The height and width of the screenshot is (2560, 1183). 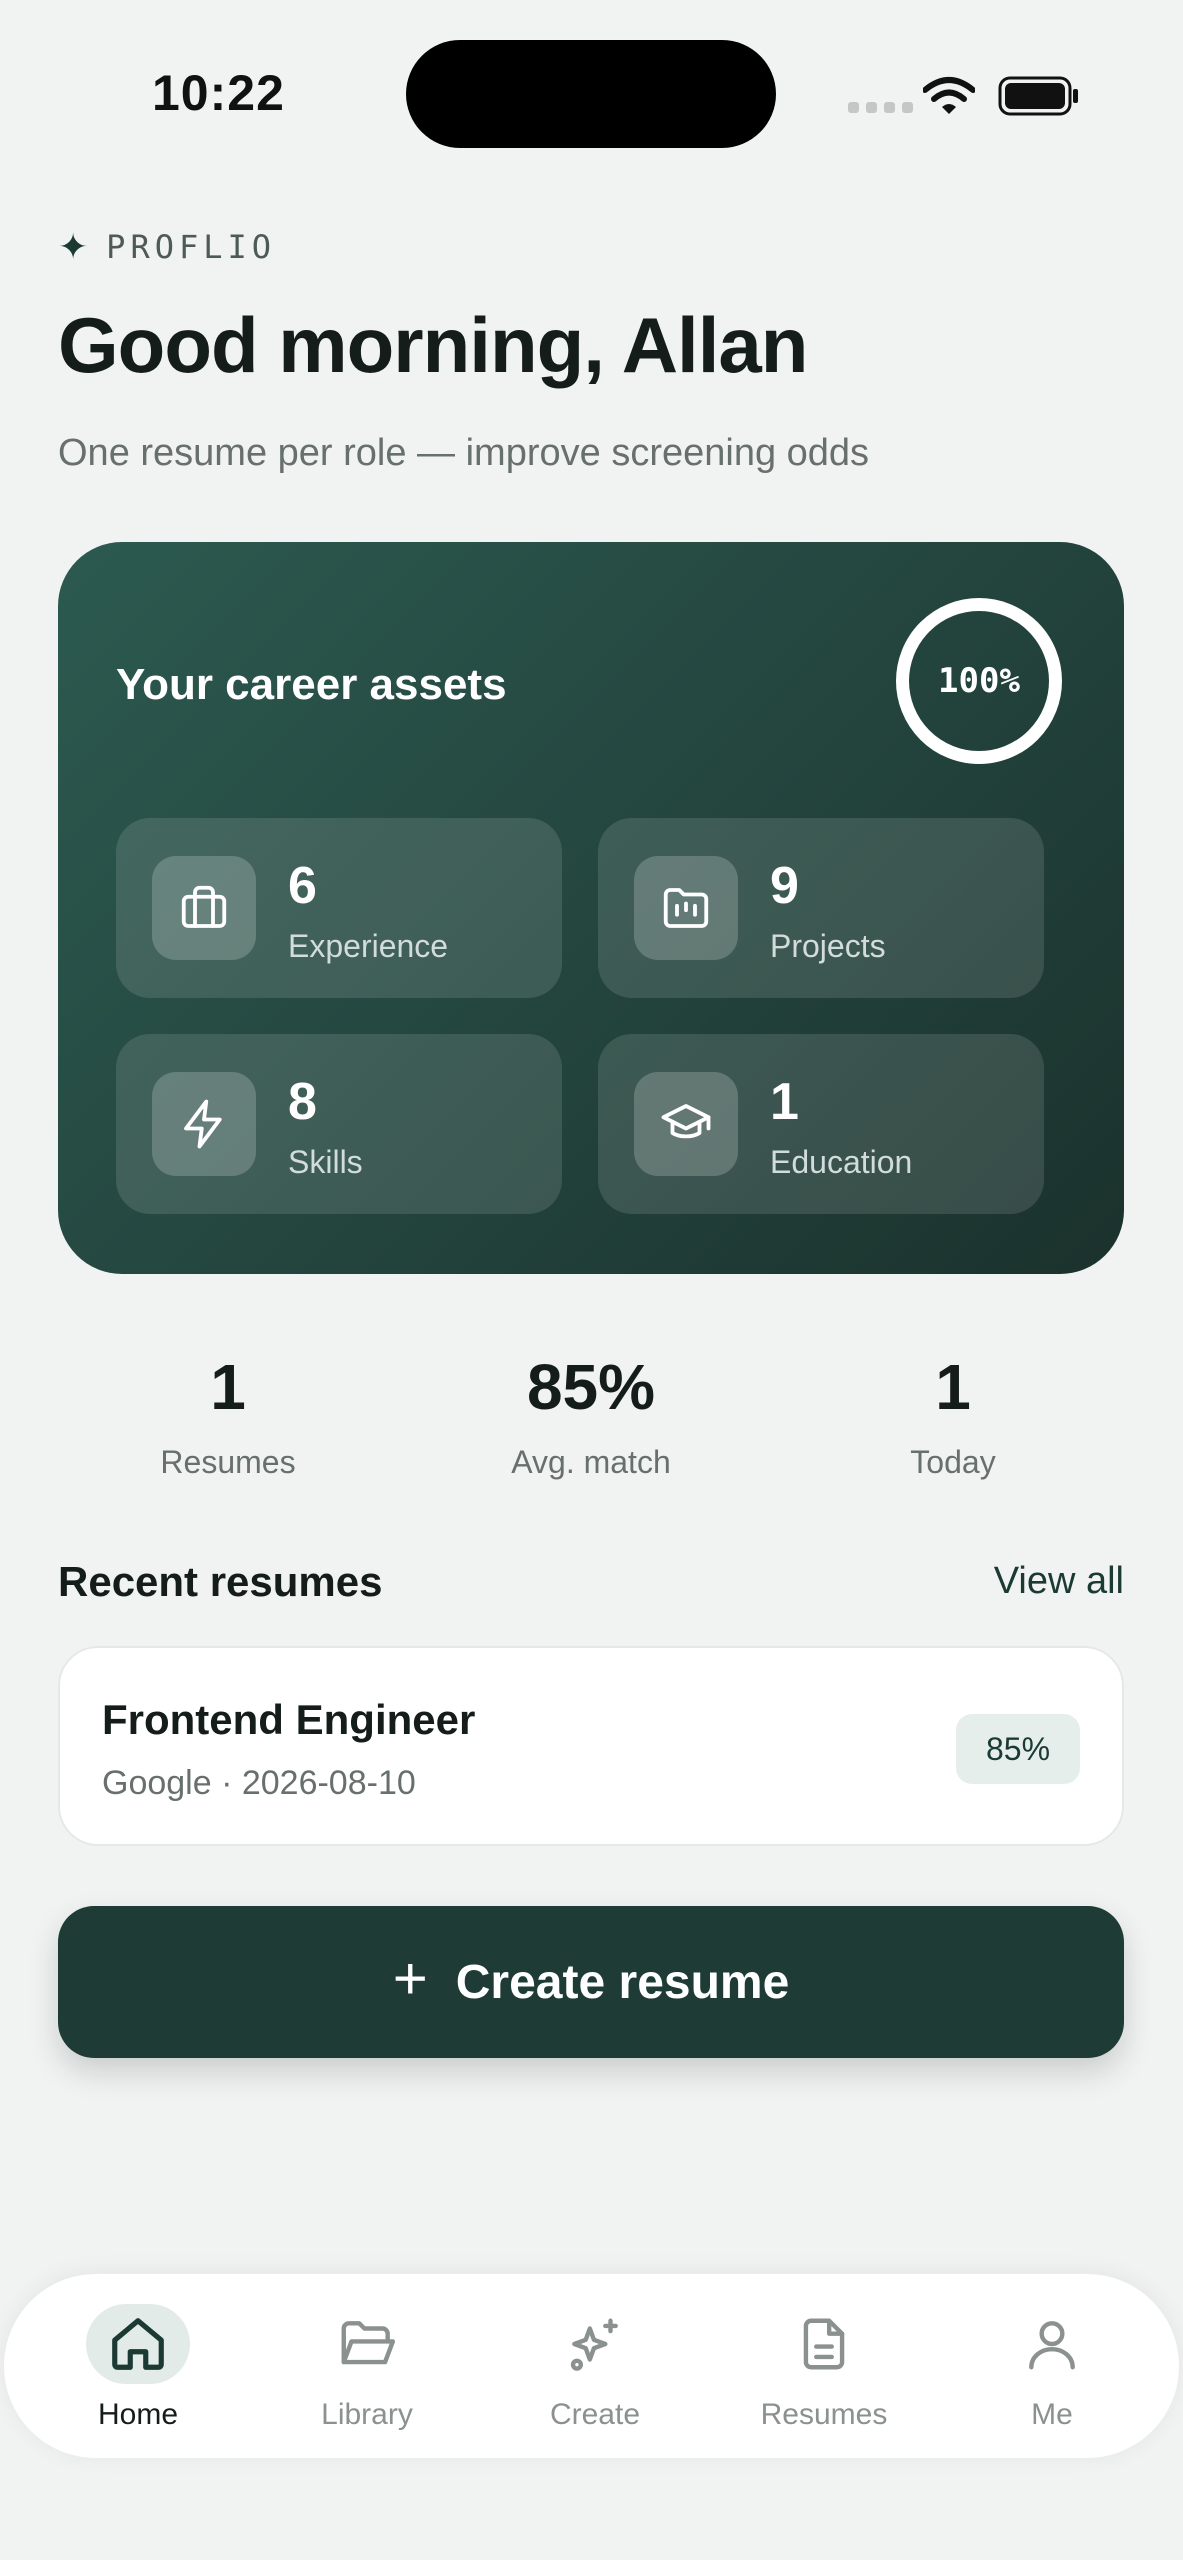 I want to click on greeting-title: Good morning, Allan, so click(x=433, y=345).